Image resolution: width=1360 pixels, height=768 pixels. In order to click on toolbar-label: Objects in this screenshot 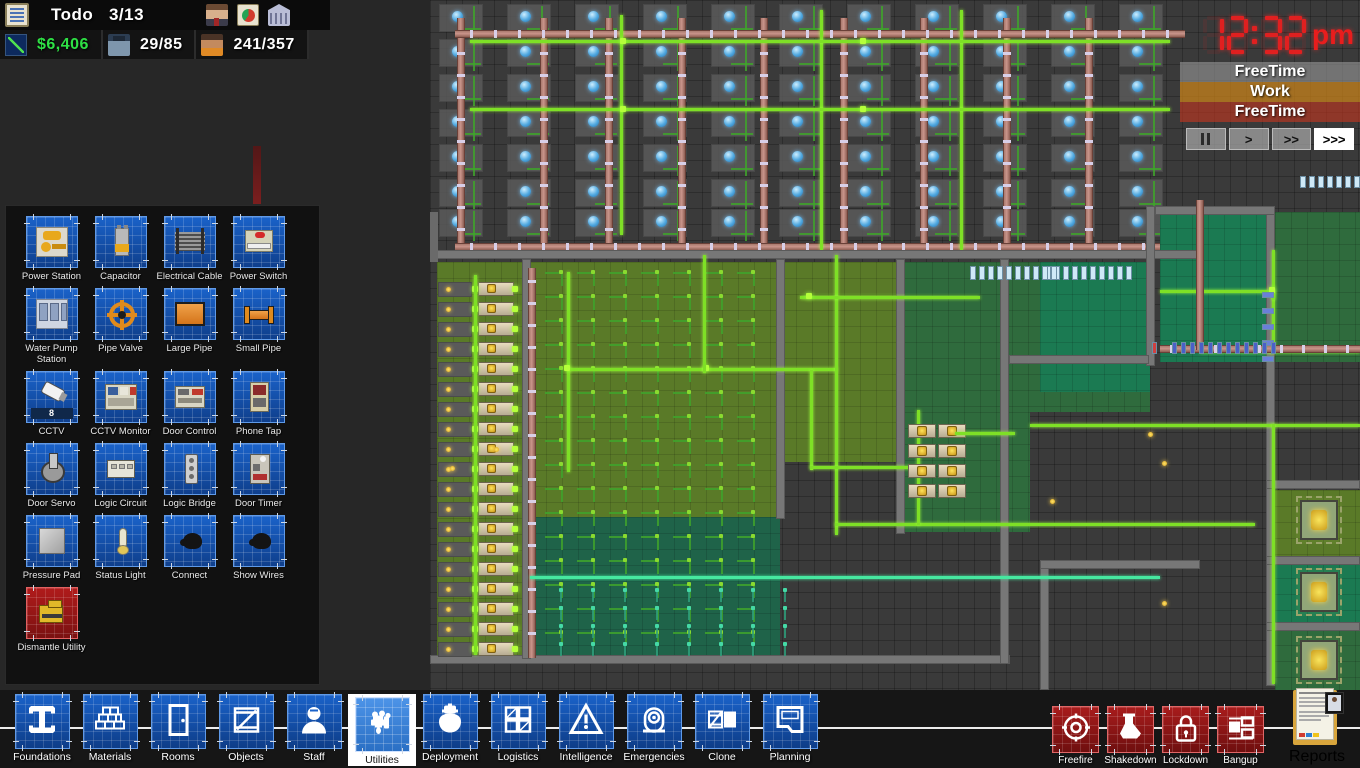, I will do `click(246, 757)`.